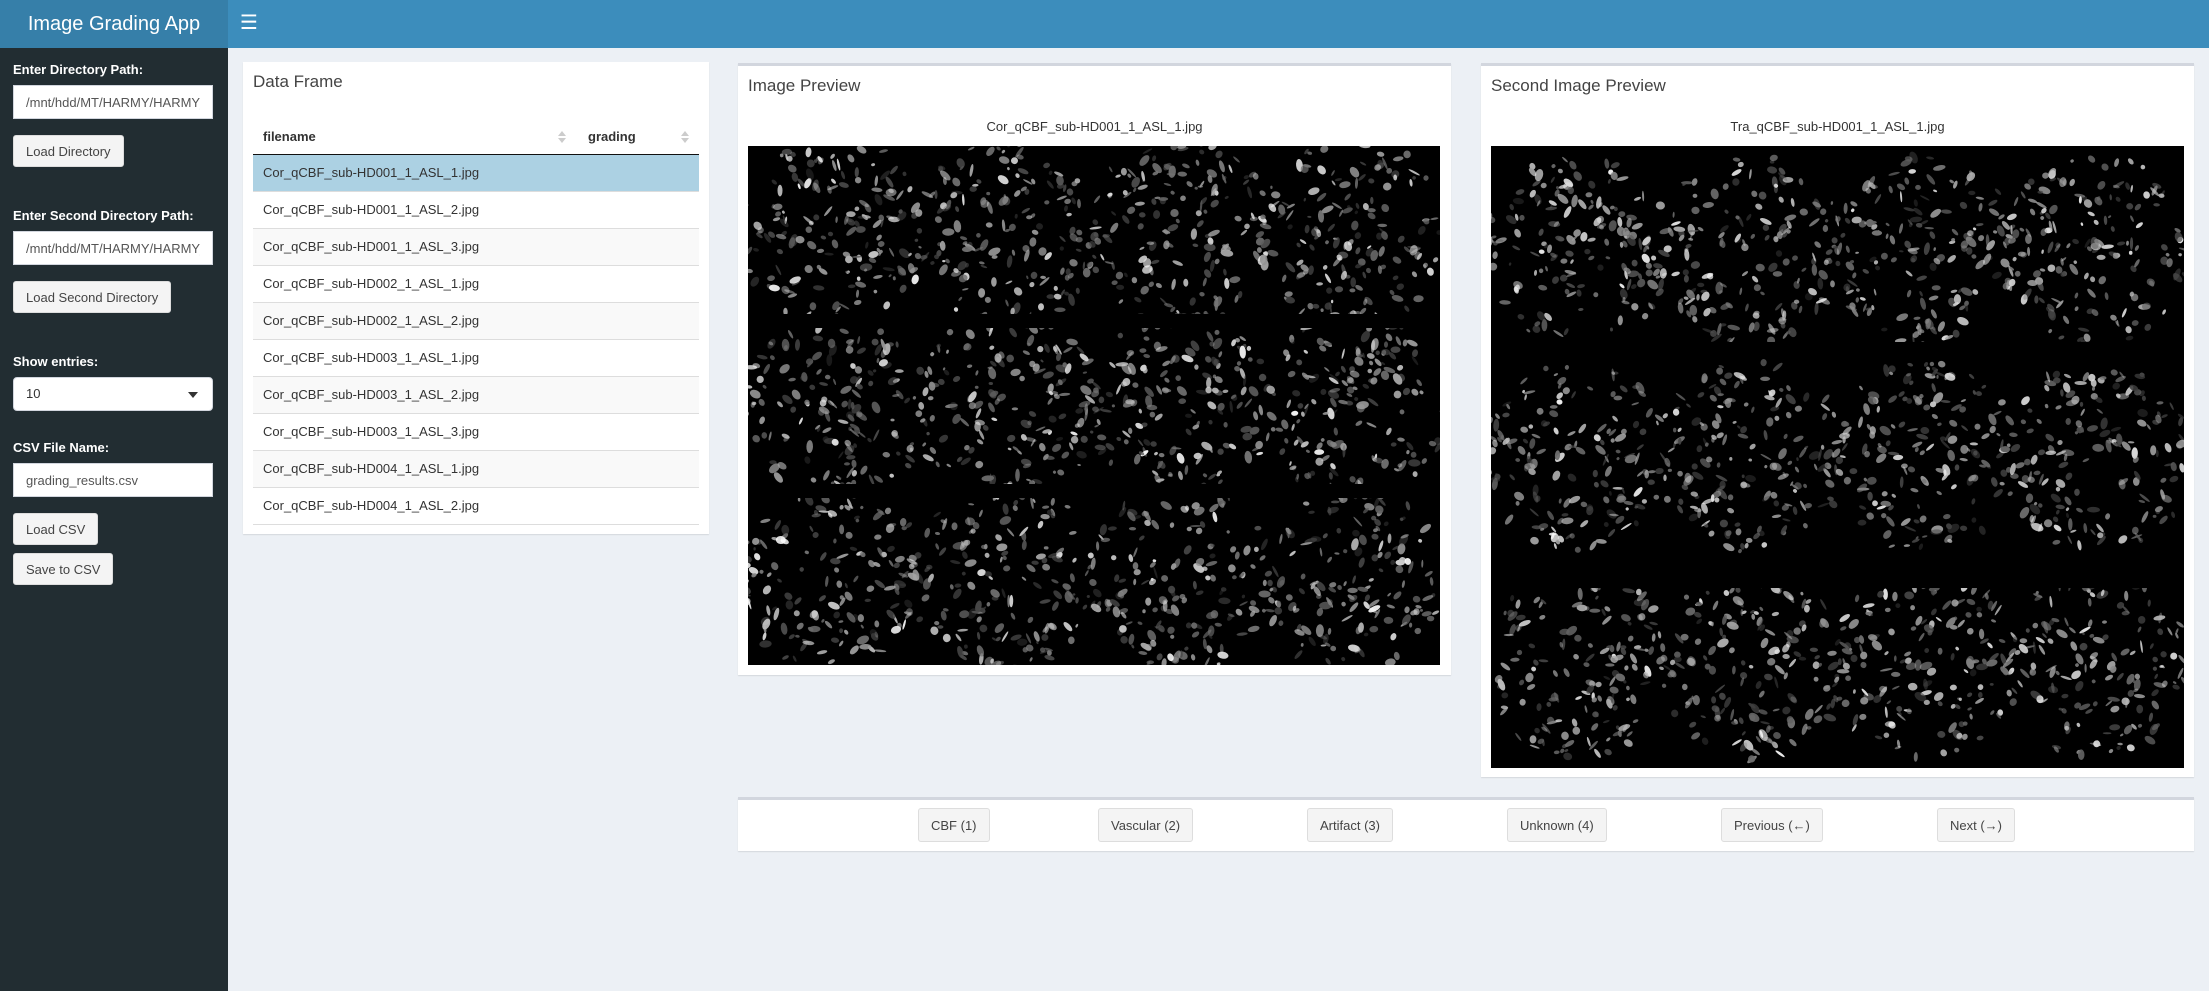  What do you see at coordinates (371, 209) in the screenshot?
I see `filename-cell: Cor_qCBF_sub-HD001_1_ASL_2.jpg` at bounding box center [371, 209].